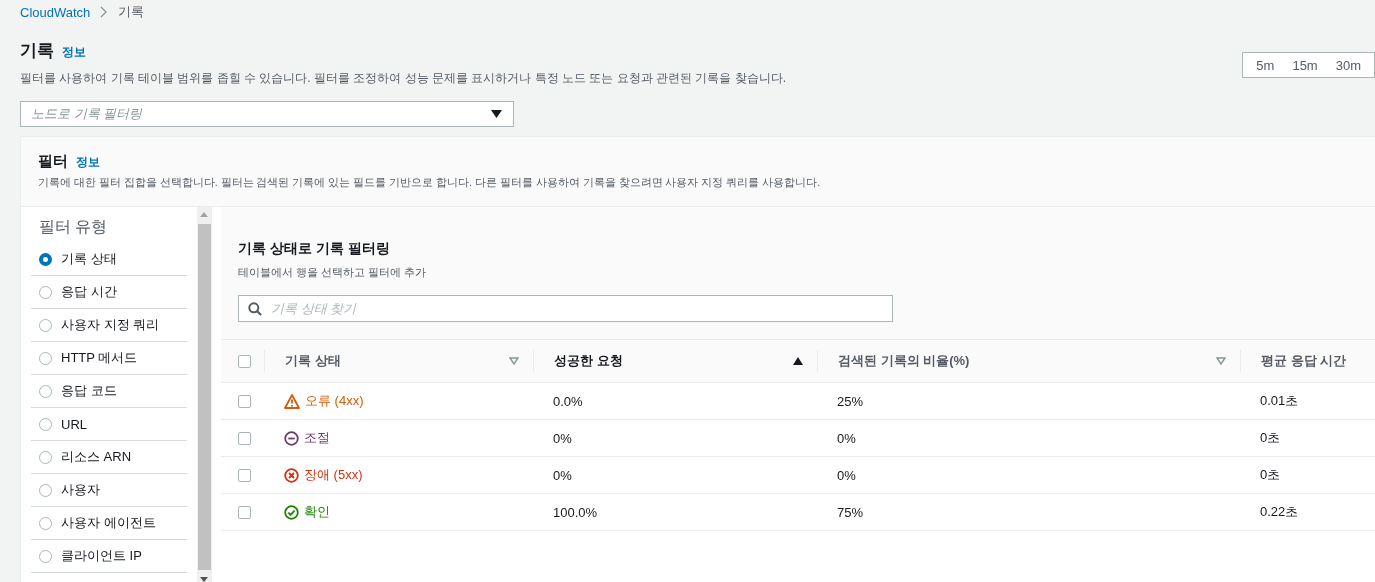 The width and height of the screenshot is (1375, 582). I want to click on page-title: 기록, so click(37, 51).